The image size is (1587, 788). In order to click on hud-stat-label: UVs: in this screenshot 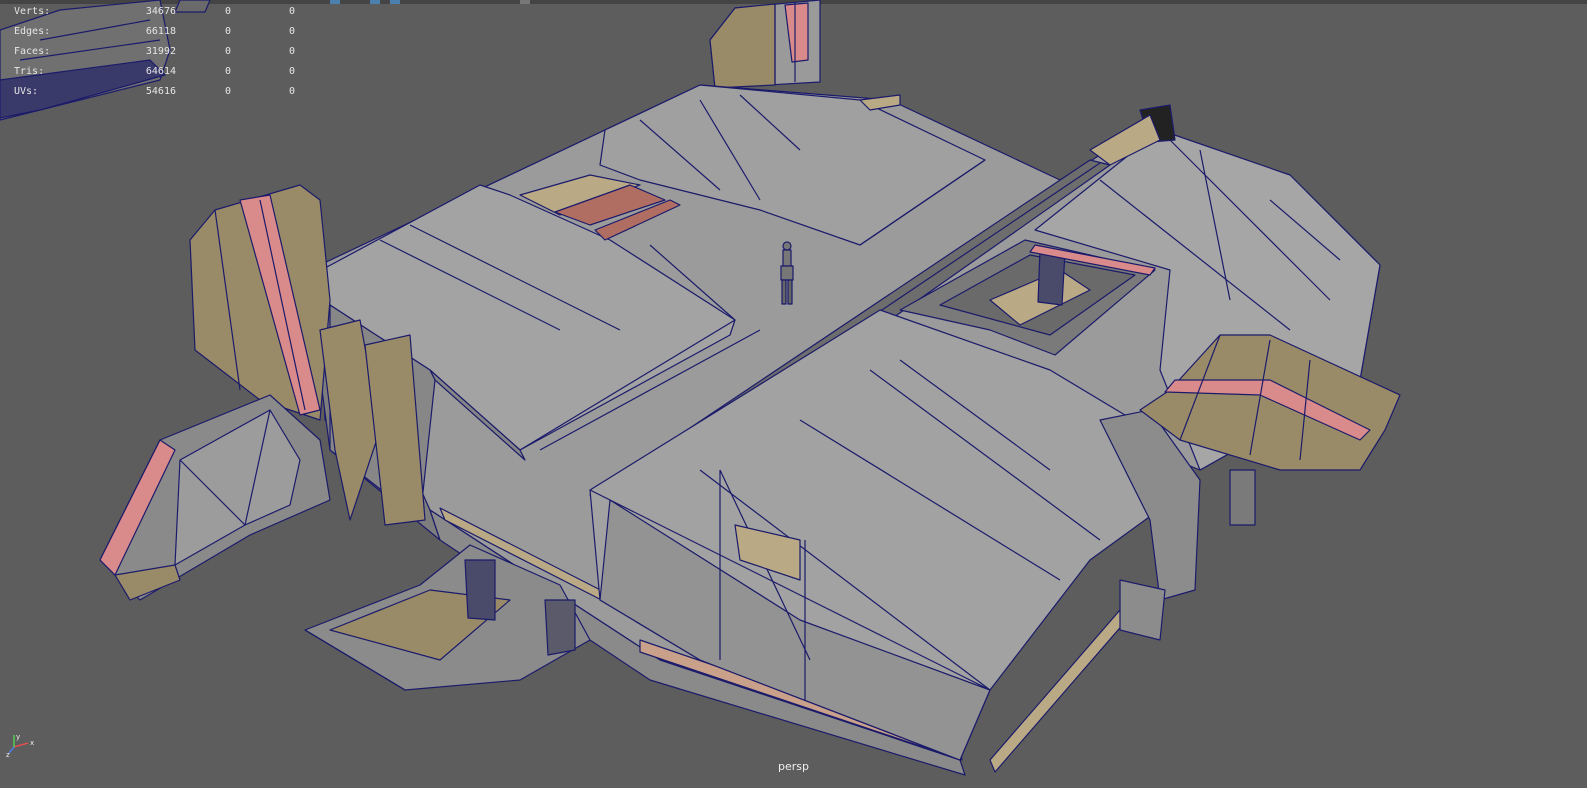, I will do `click(26, 91)`.